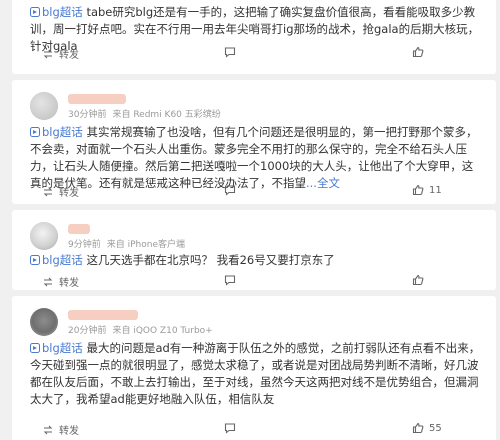 The width and height of the screenshot is (500, 440). I want to click on post-meta: 20分钟前 来自 iQOO Z10 Turbo+, so click(143, 329).